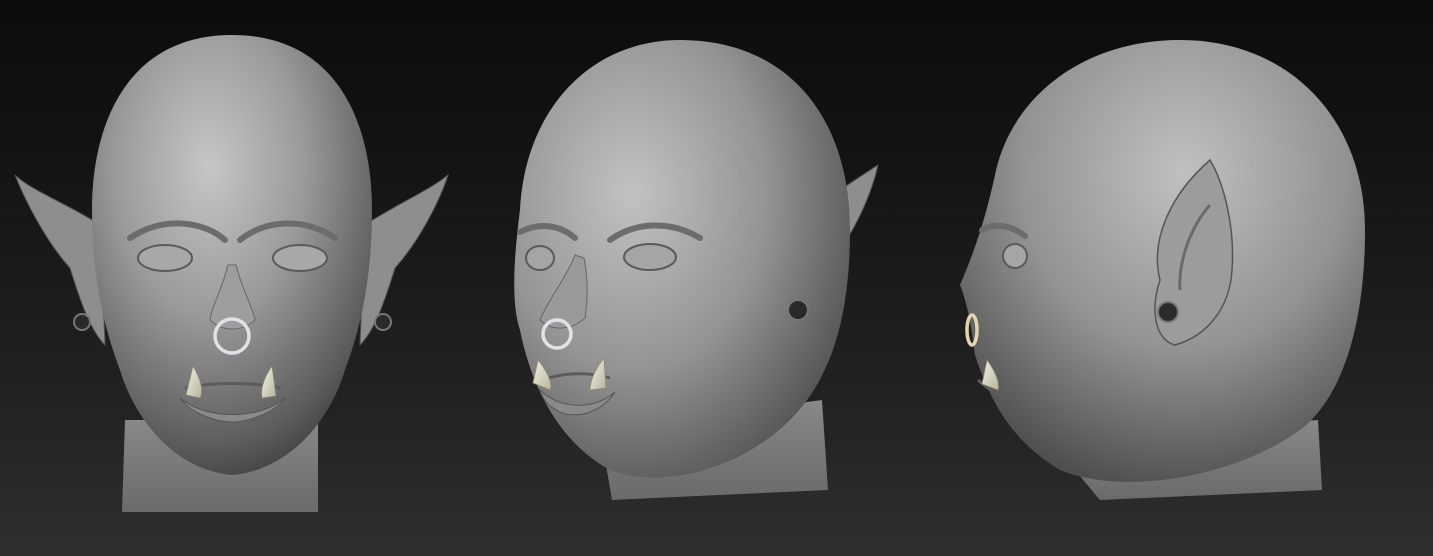 This screenshot has width=1433, height=556. I want to click on tq-right-eye, so click(650, 257).